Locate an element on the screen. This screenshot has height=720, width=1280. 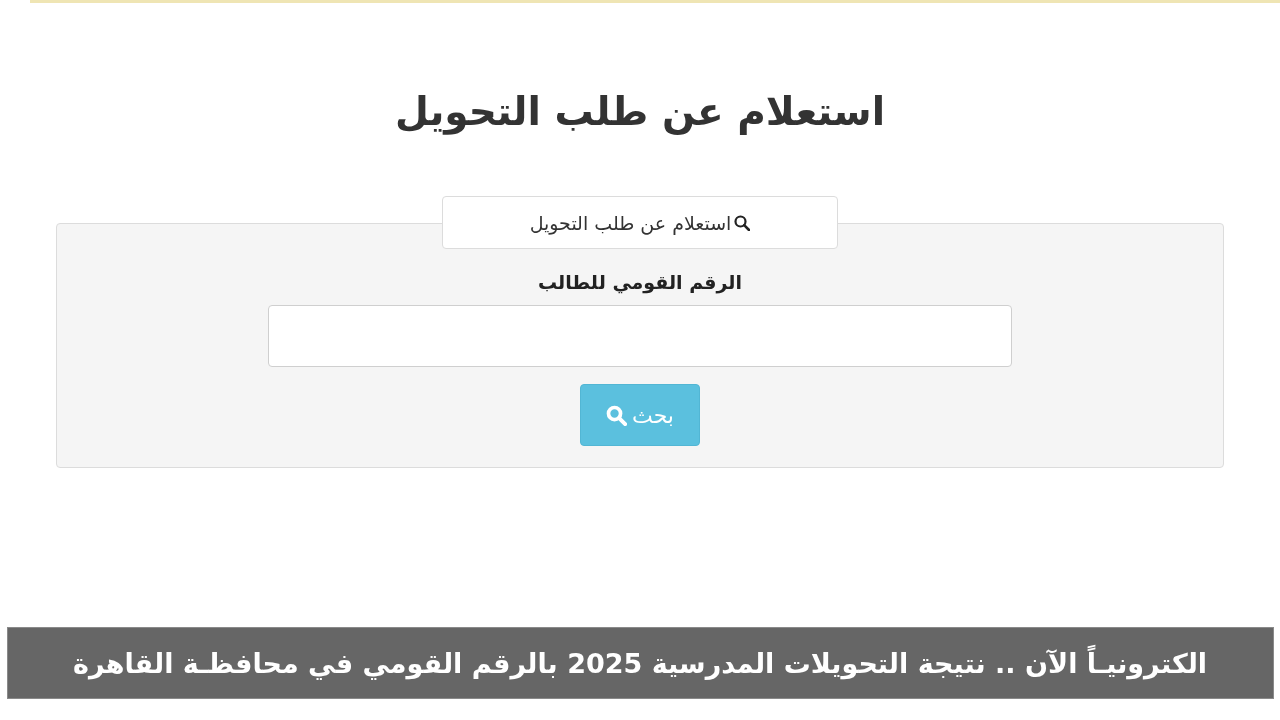
search-button: بحث is located at coordinates (640, 415).